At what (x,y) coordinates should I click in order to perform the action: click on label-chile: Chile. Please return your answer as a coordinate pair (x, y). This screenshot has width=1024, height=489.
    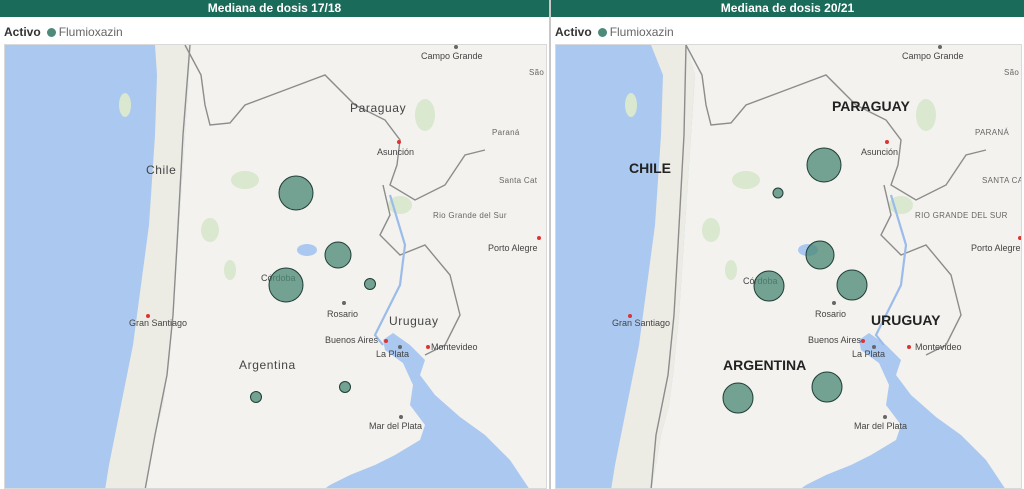
    Looking at the image, I should click on (161, 170).